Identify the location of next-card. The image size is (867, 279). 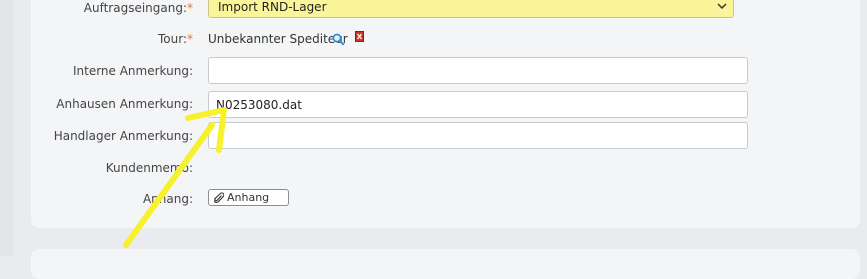
(445, 264).